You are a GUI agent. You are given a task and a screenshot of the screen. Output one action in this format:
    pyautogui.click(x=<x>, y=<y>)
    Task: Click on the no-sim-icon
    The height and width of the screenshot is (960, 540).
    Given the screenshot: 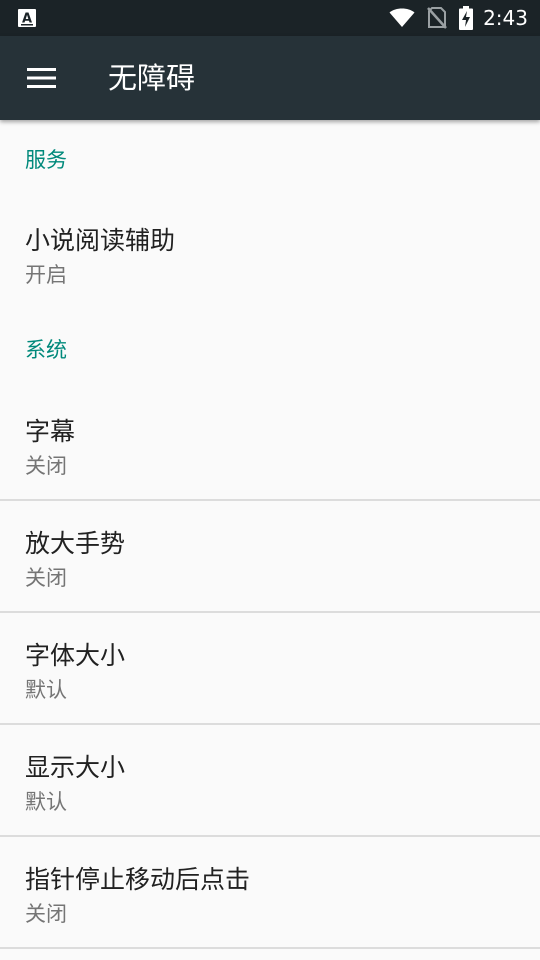 What is the action you would take?
    pyautogui.click(x=437, y=18)
    